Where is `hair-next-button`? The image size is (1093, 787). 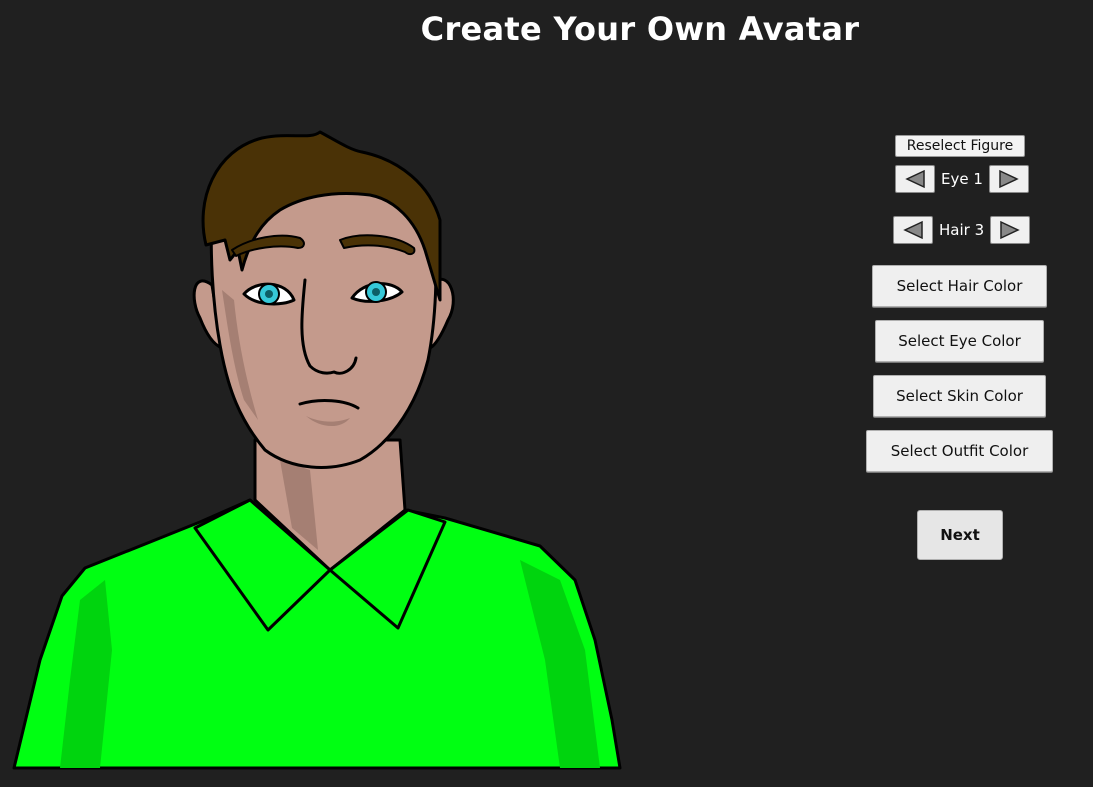
hair-next-button is located at coordinates (1010, 230).